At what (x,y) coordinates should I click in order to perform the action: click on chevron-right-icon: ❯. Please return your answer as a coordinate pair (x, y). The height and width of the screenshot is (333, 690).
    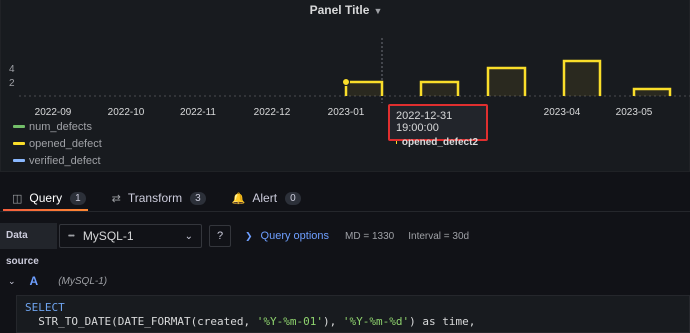
    Looking at the image, I should click on (249, 235).